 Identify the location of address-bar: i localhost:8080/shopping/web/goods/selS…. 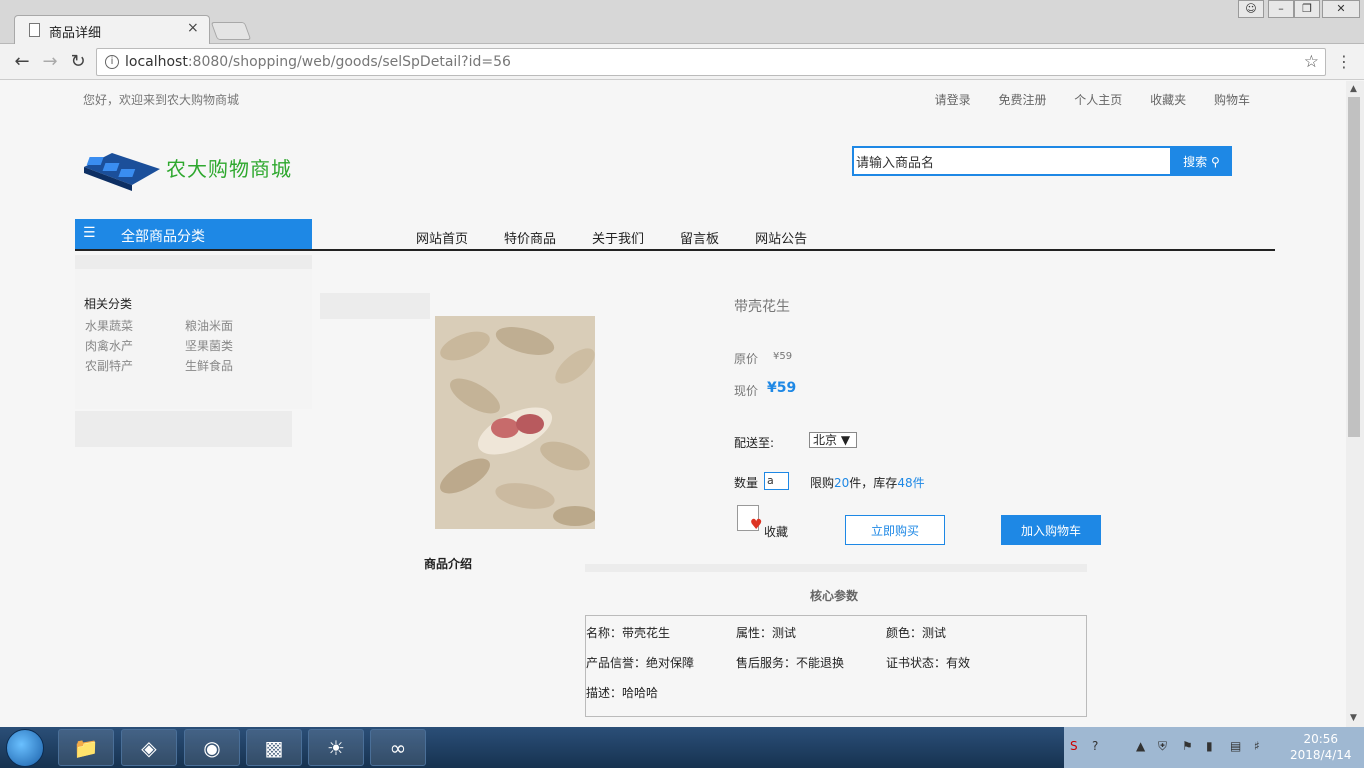
(711, 62).